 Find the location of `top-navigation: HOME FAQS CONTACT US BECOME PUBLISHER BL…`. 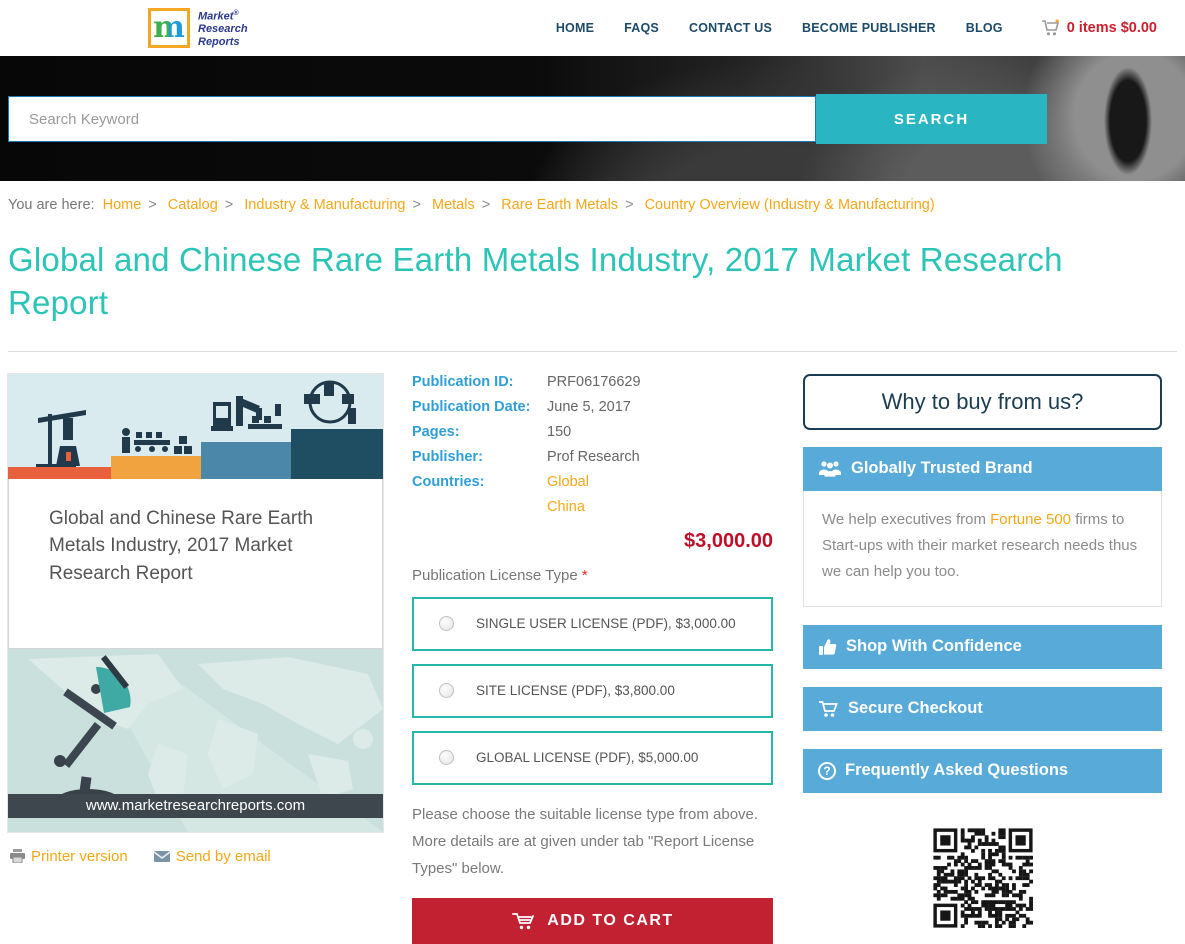

top-navigation: HOME FAQS CONTACT US BECOME PUBLISHER BL… is located at coordinates (779, 28).